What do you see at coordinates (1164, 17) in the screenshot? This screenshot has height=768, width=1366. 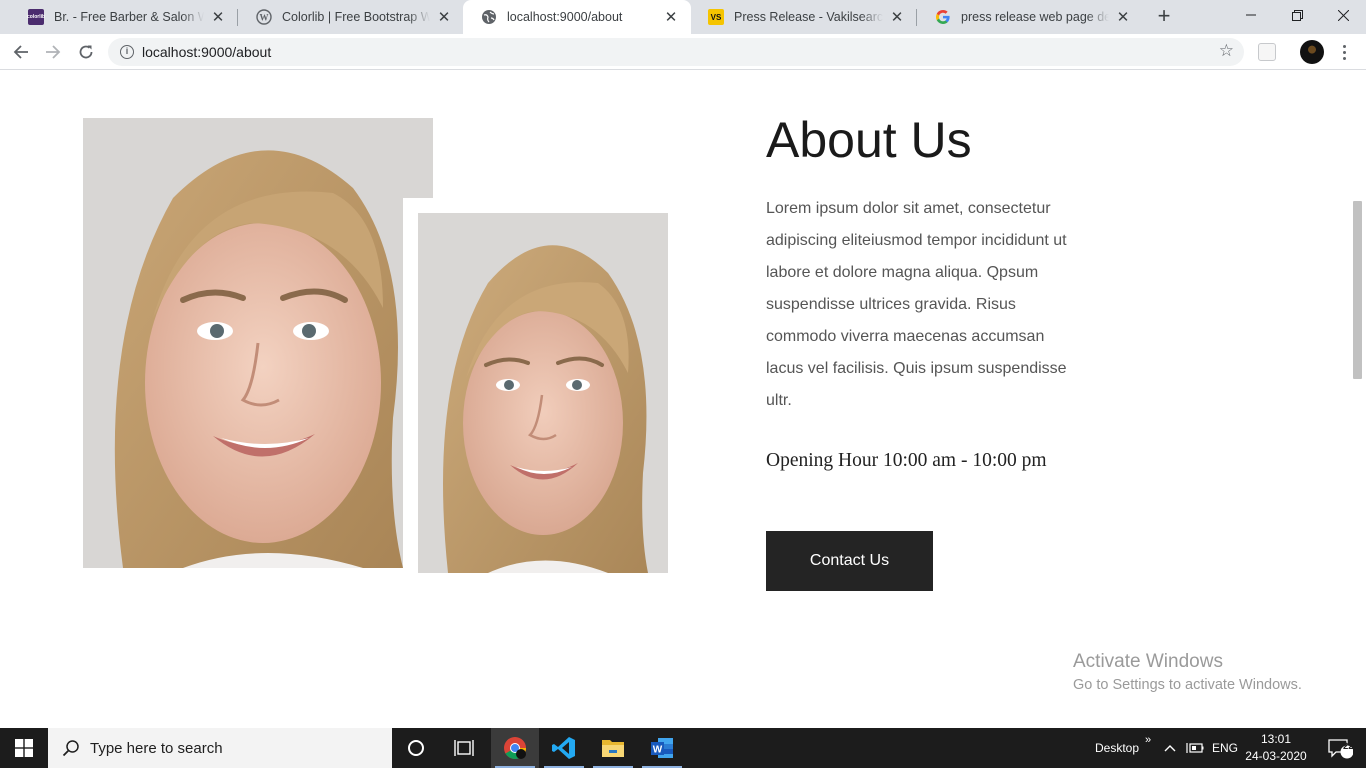 I see `new-tab-button: +` at bounding box center [1164, 17].